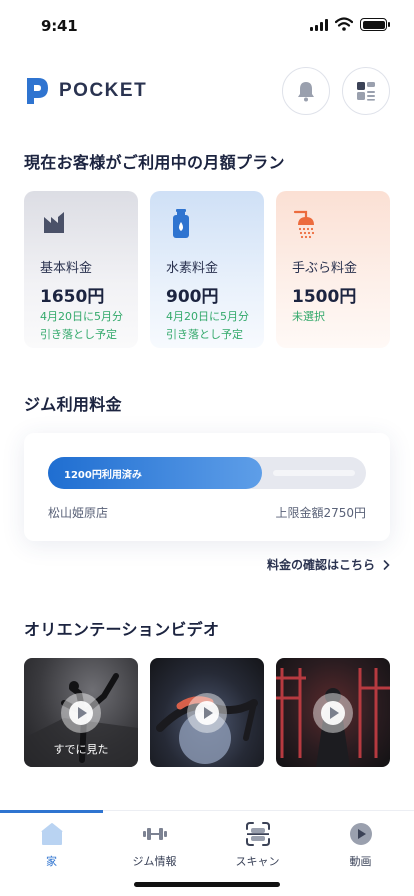  Describe the element at coordinates (78, 513) in the screenshot. I see `gym-store-name: 松山姫原店` at that location.